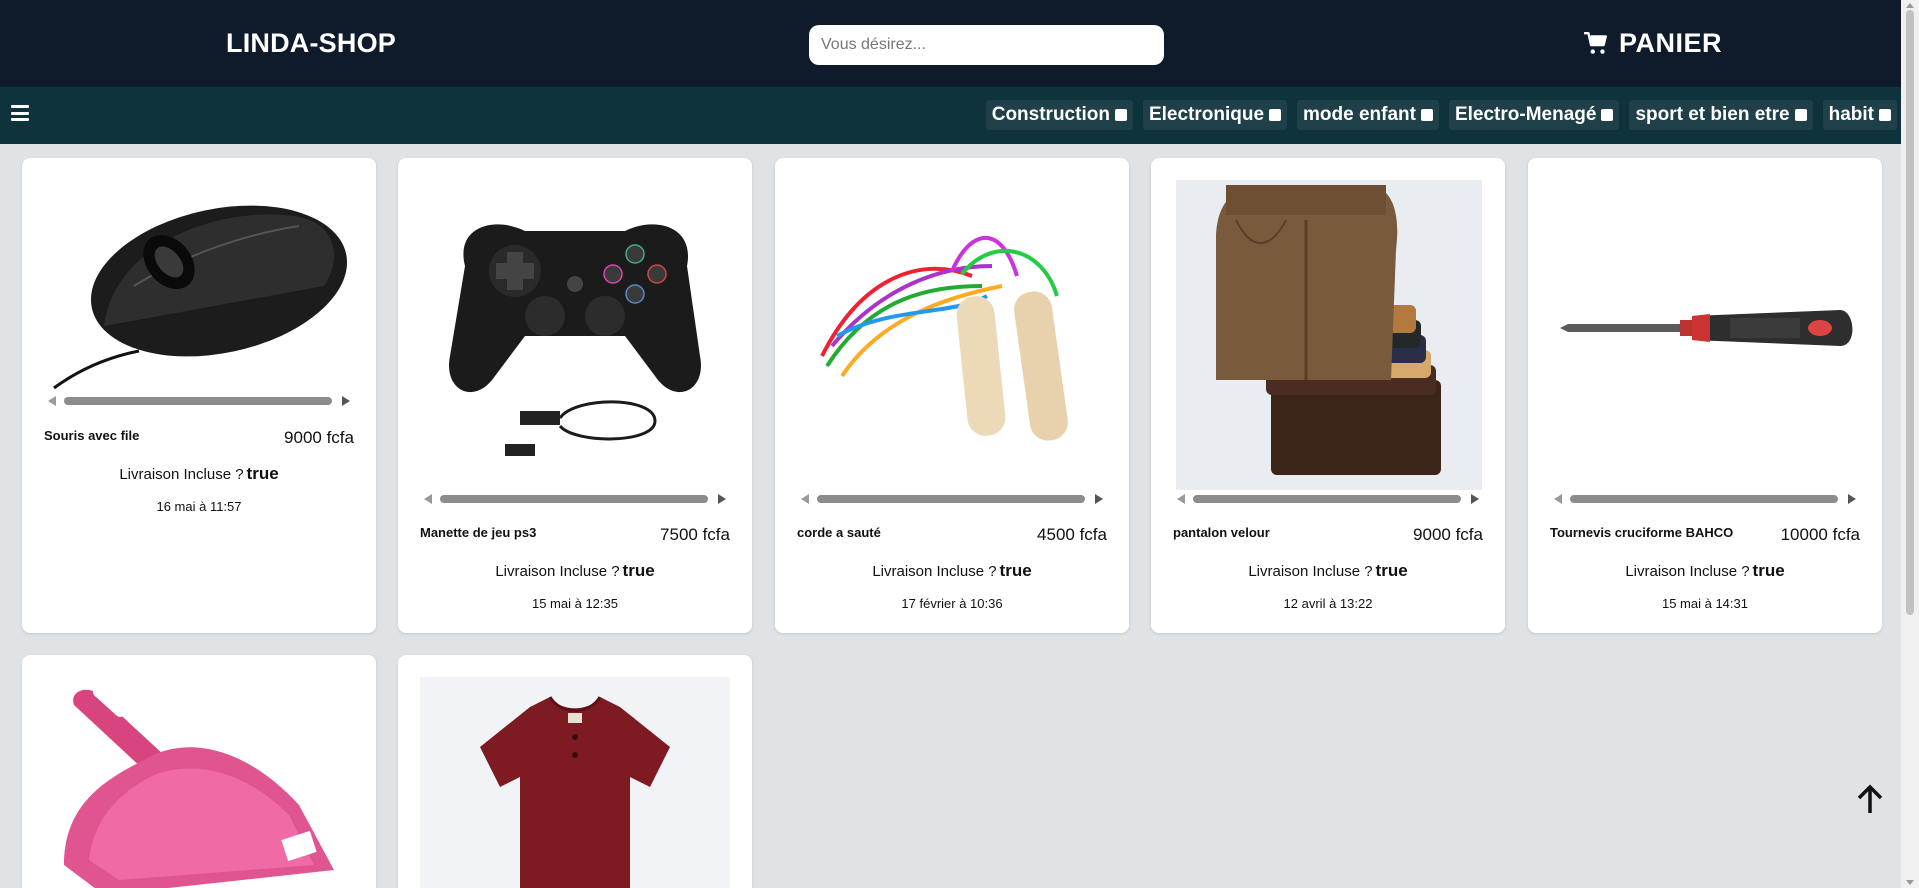 The height and width of the screenshot is (888, 1919). I want to click on category-habit: habit, so click(1859, 115).